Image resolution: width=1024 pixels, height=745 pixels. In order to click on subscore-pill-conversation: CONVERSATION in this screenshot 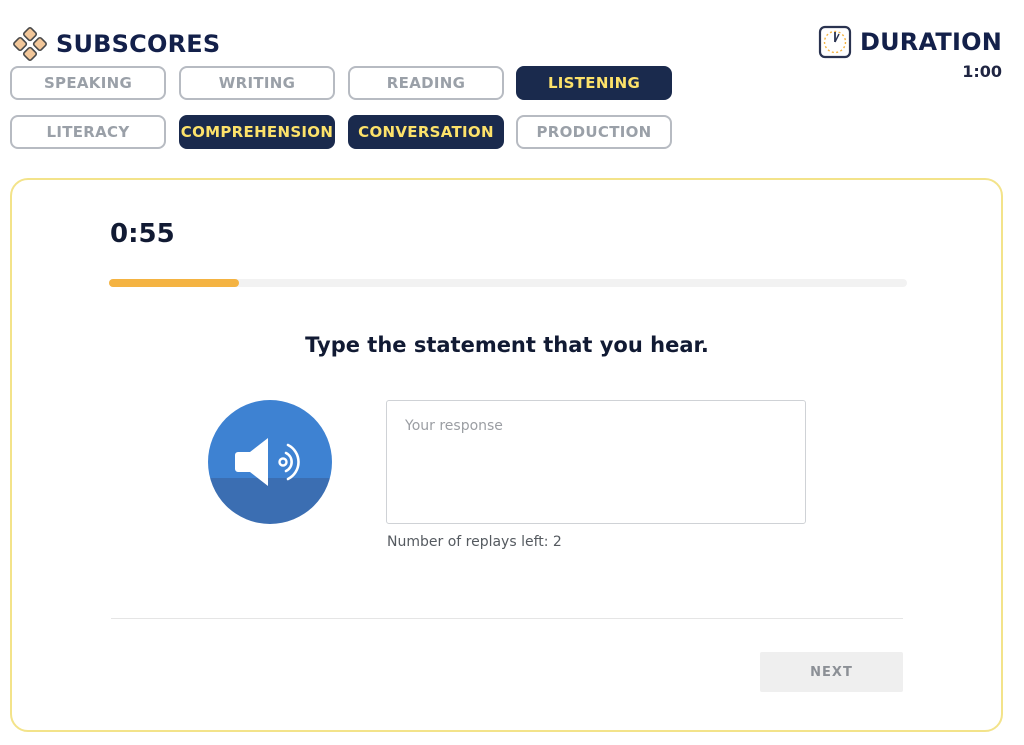, I will do `click(426, 132)`.